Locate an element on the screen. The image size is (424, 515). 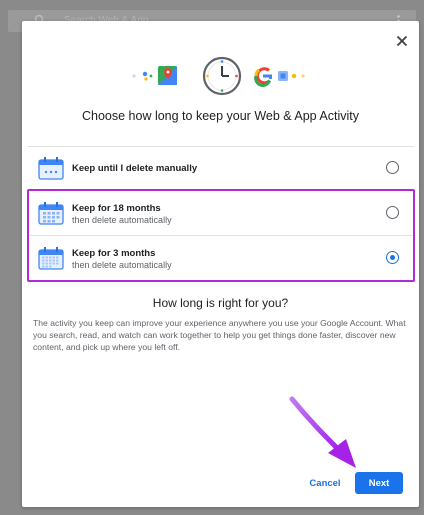
hero-illustration is located at coordinates (218, 76).